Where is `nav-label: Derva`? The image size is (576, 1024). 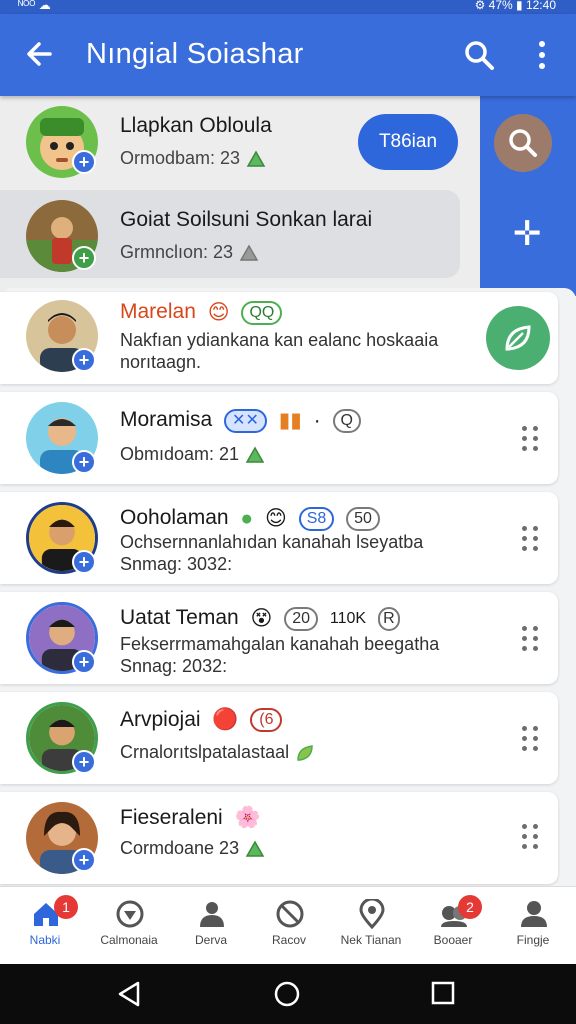
nav-label: Derva is located at coordinates (210, 940).